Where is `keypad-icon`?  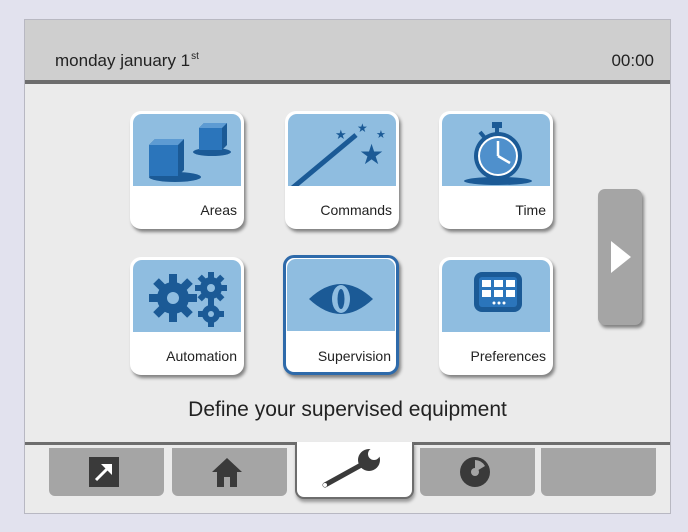 keypad-icon is located at coordinates (496, 296).